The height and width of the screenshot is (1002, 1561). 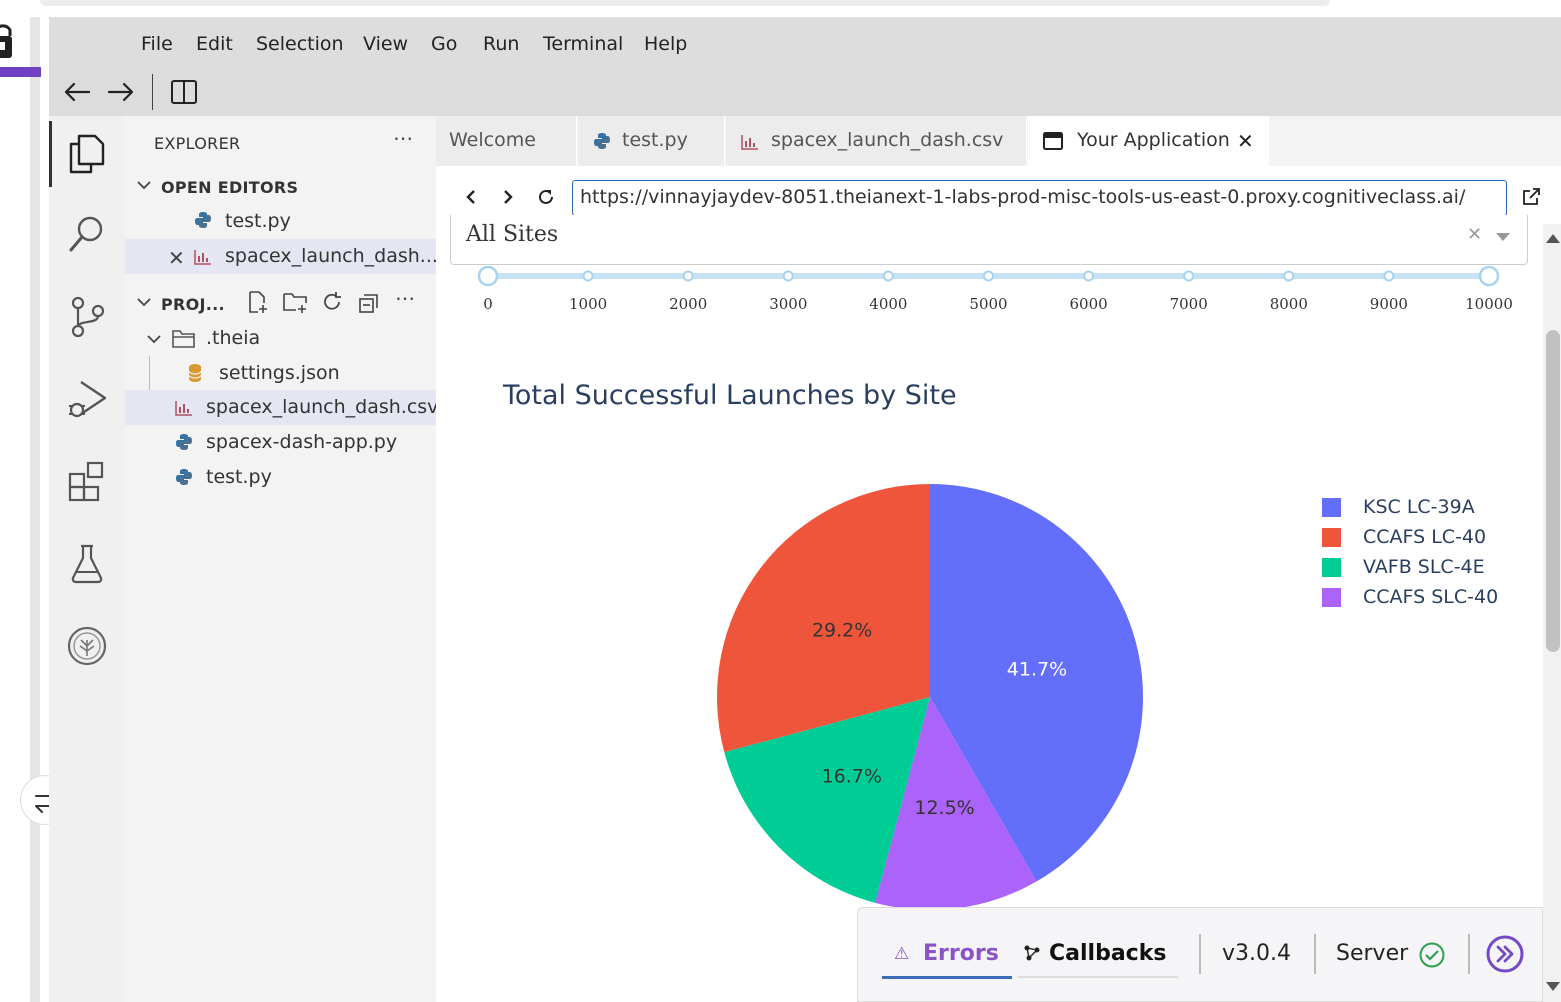 What do you see at coordinates (1107, 953) in the screenshot?
I see `callbacks-tab: Callbacks` at bounding box center [1107, 953].